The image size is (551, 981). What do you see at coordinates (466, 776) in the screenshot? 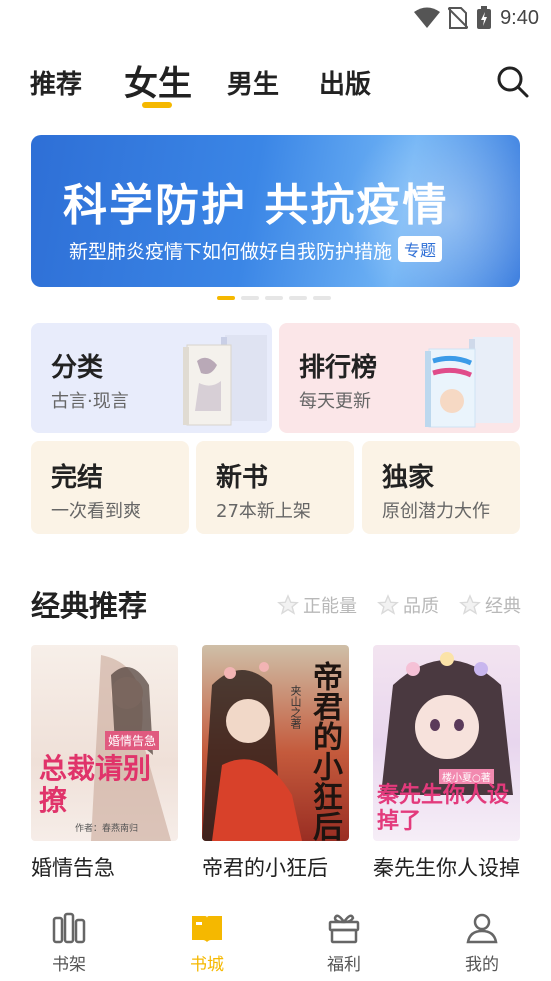
I see `cover-author: 楼小夏○著` at bounding box center [466, 776].